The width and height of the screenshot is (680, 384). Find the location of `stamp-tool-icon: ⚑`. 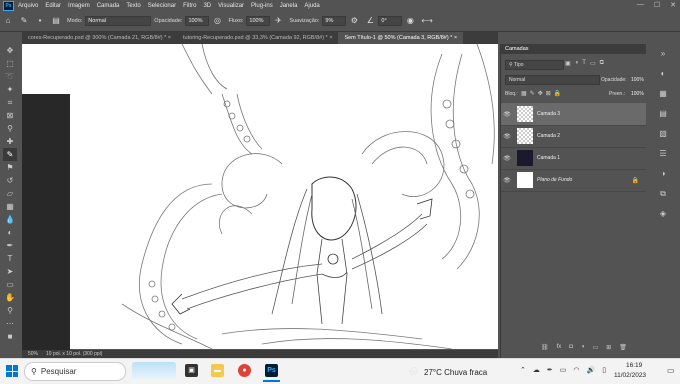

stamp-tool-icon: ⚑ is located at coordinates (10, 167).